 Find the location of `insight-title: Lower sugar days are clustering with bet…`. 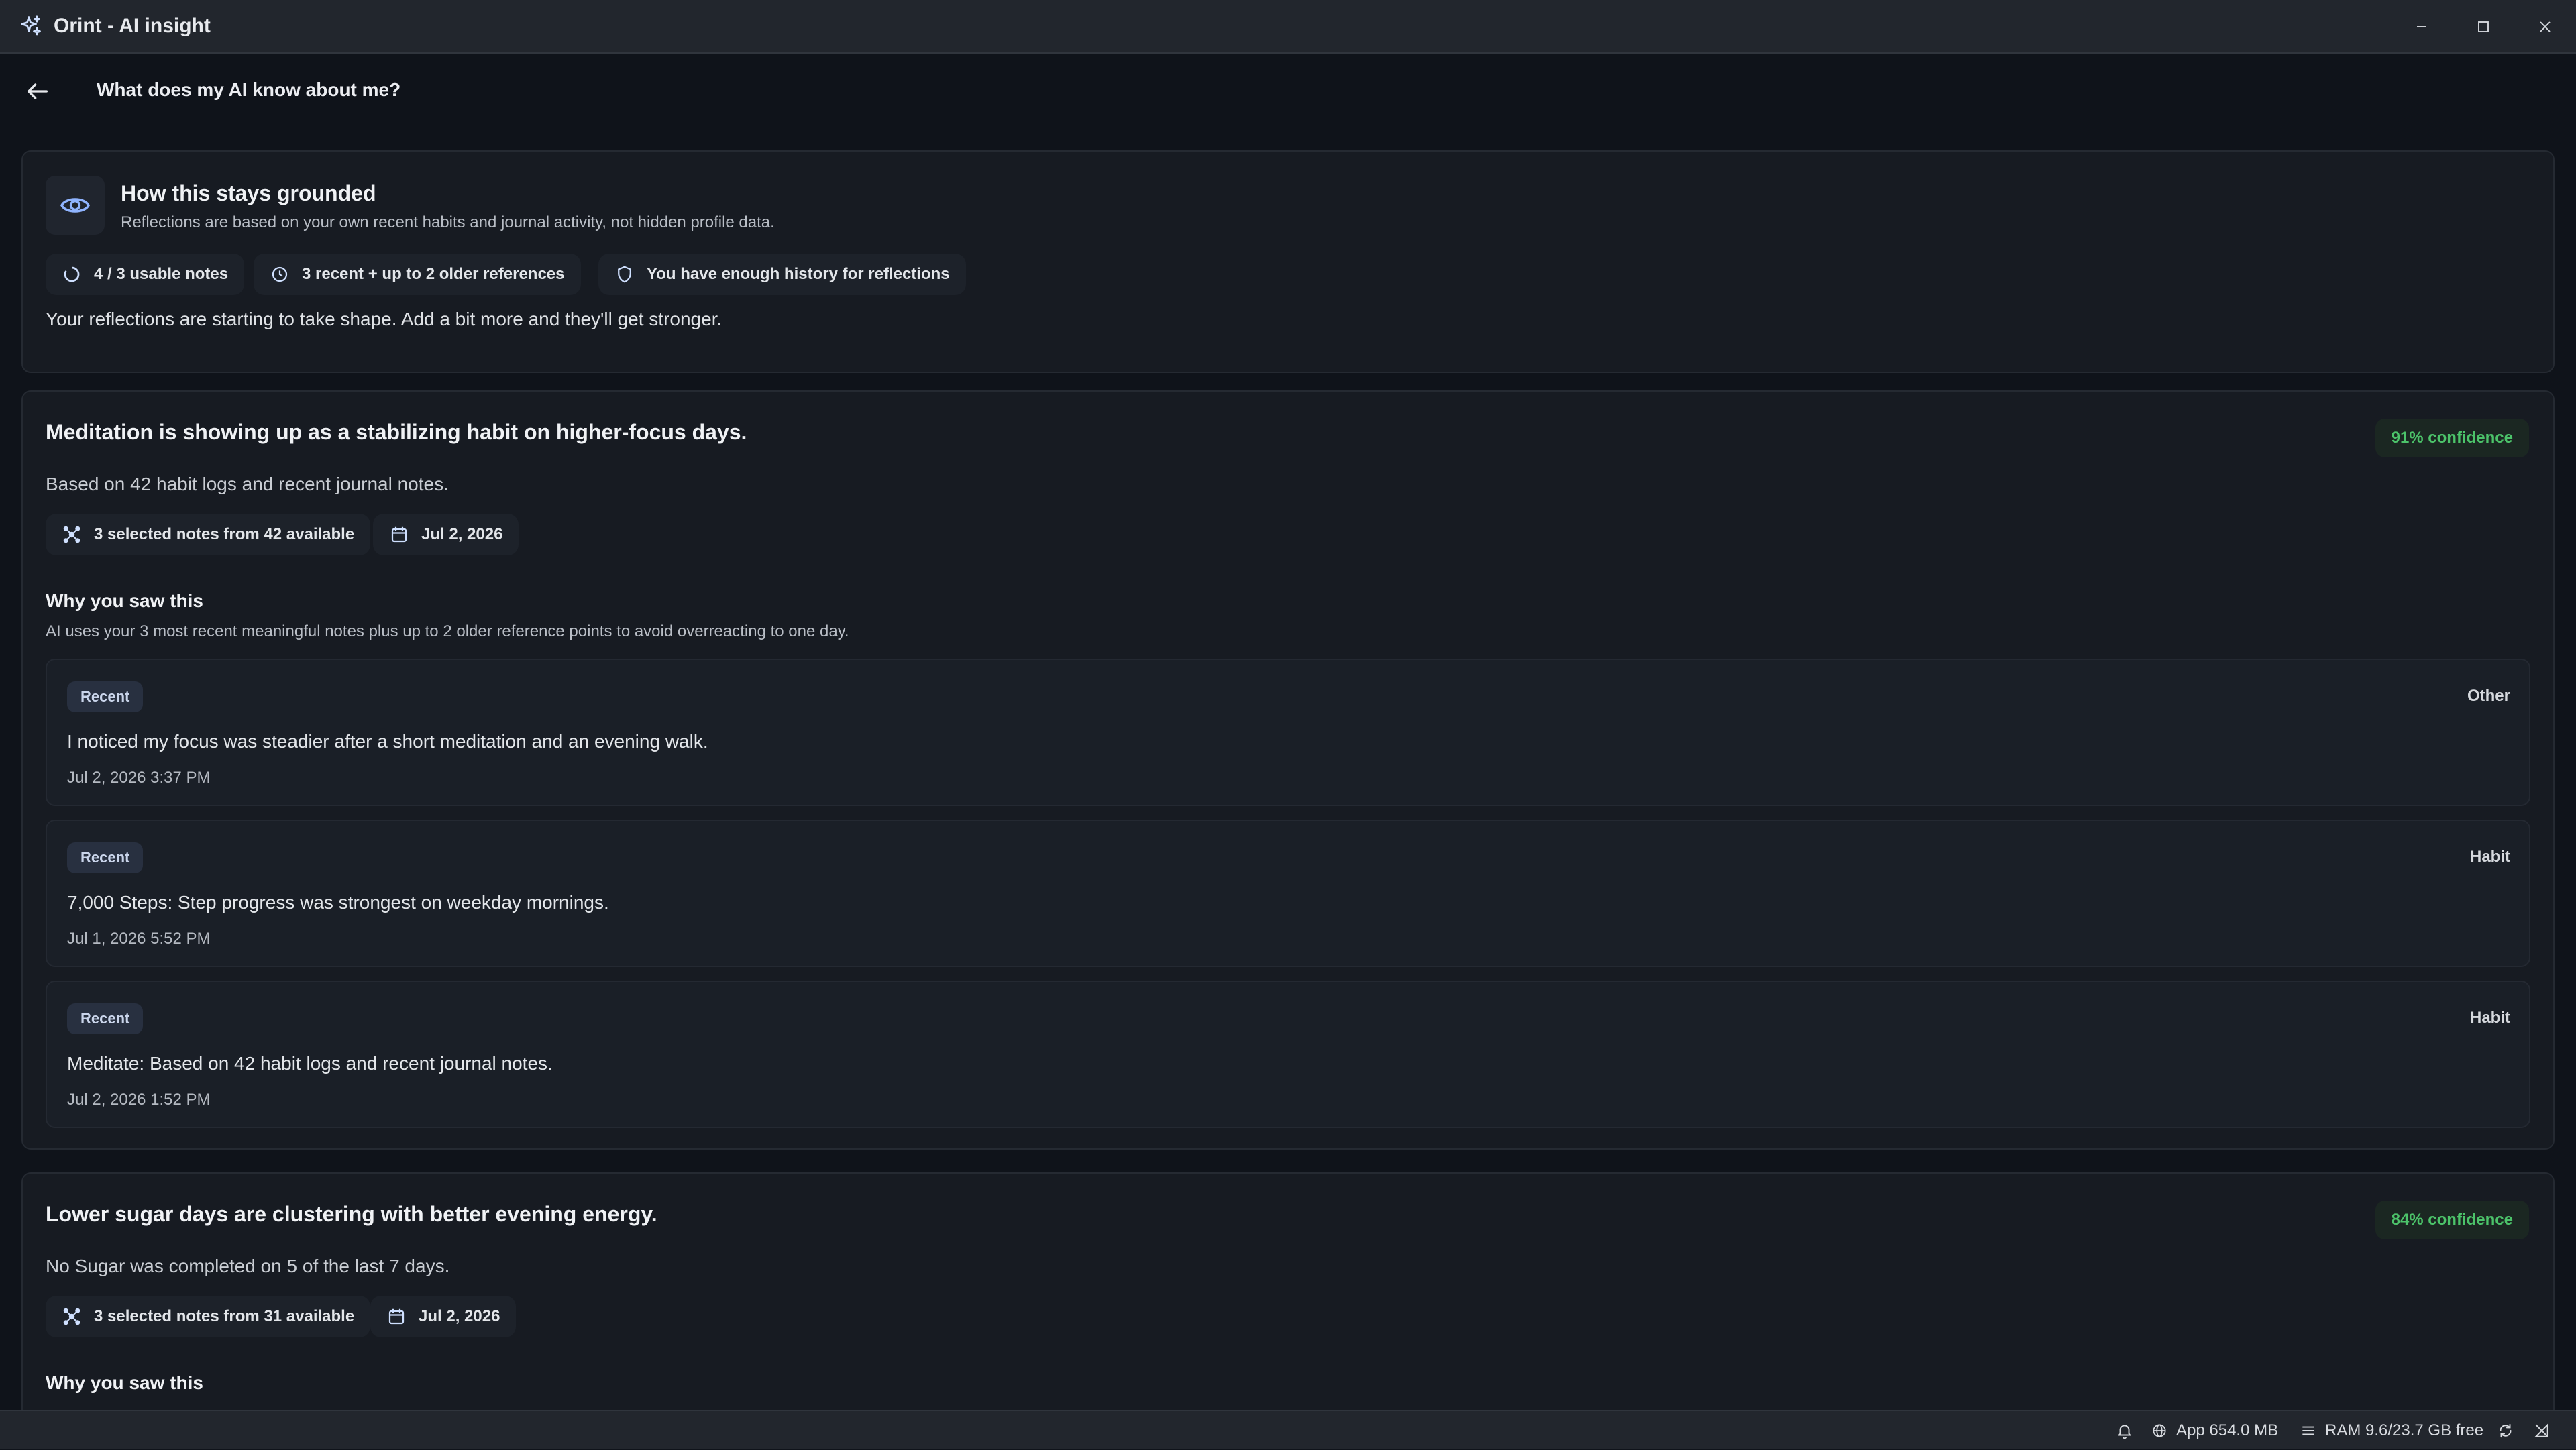

insight-title: Lower sugar days are clustering with bet… is located at coordinates (351, 1214).